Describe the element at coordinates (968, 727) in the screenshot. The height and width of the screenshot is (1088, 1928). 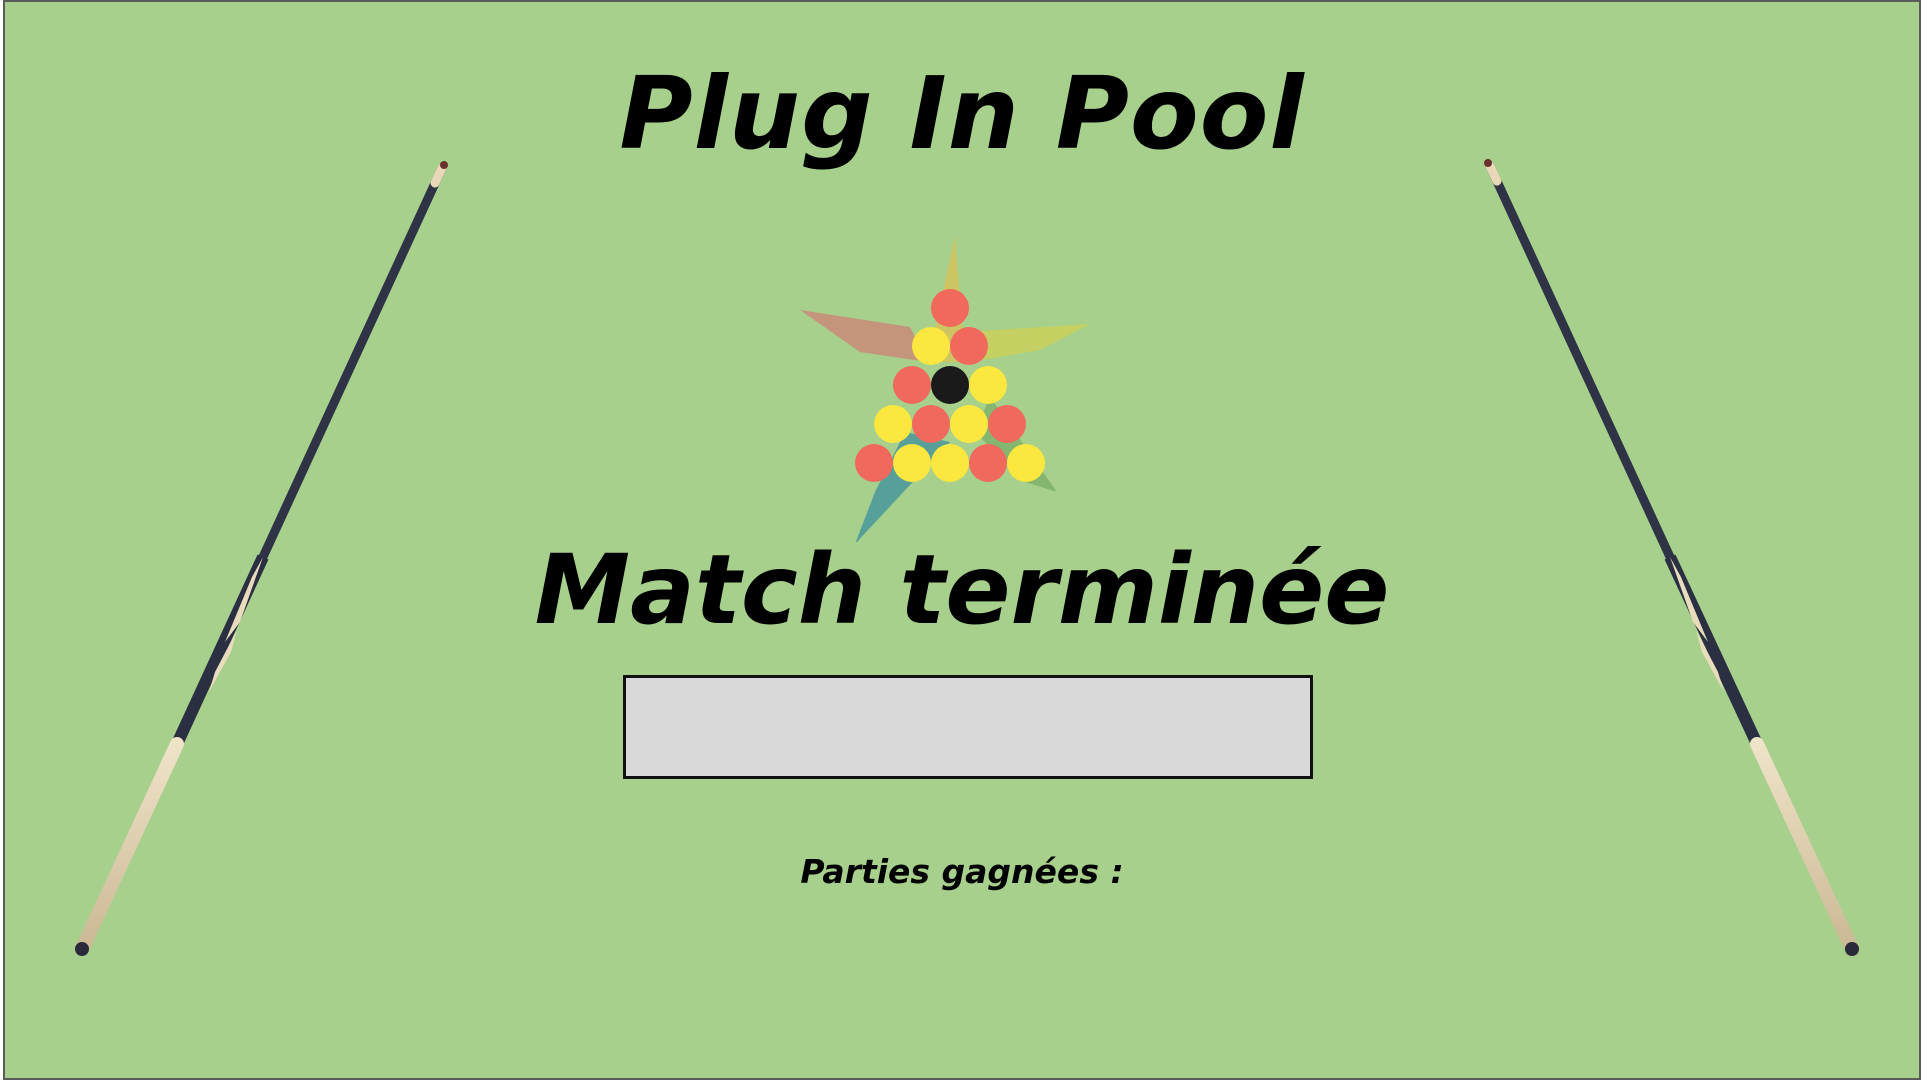
I see `winner-display-field` at that location.